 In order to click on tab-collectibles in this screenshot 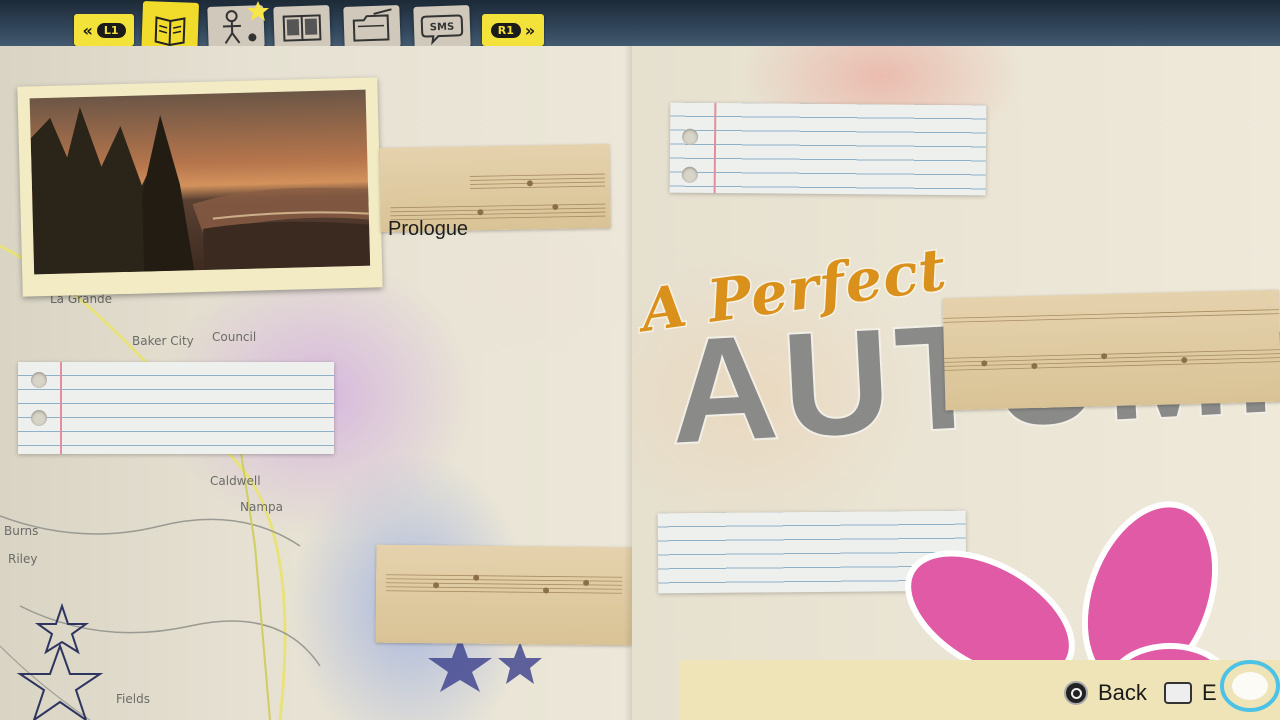, I will do `click(302, 27)`.